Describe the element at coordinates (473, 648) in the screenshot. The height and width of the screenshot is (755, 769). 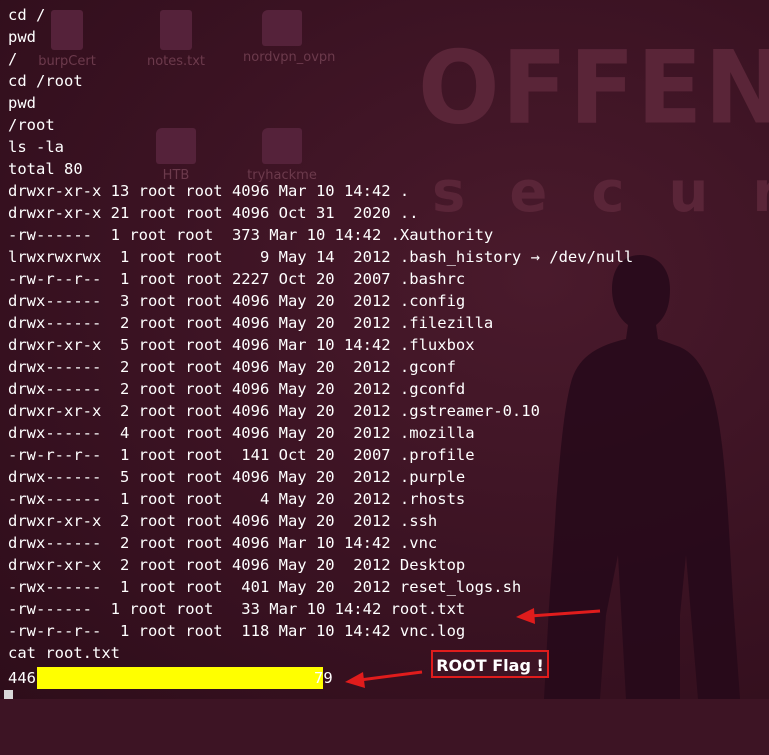
I see `annotation-arrows` at that location.